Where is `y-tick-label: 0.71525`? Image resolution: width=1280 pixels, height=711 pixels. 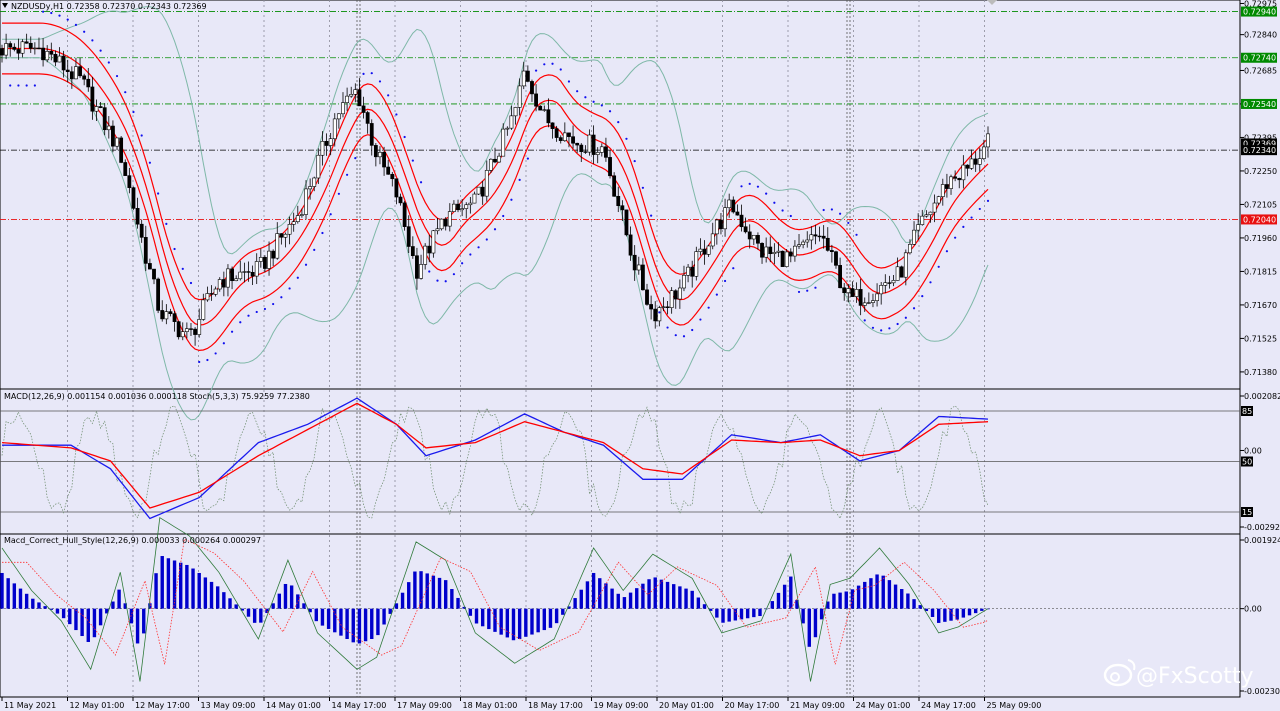
y-tick-label: 0.71525 is located at coordinates (1260, 338).